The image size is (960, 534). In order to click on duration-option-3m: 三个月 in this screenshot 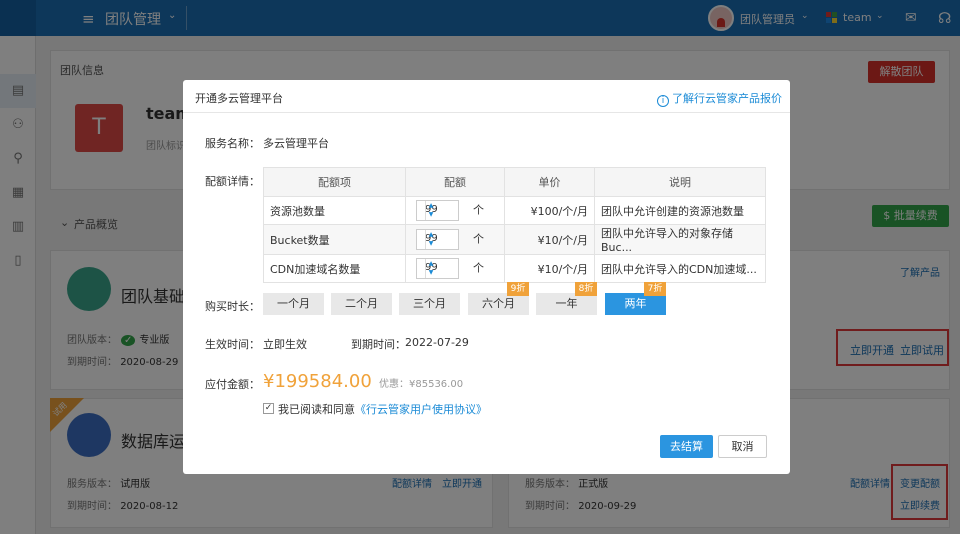, I will do `click(429, 304)`.